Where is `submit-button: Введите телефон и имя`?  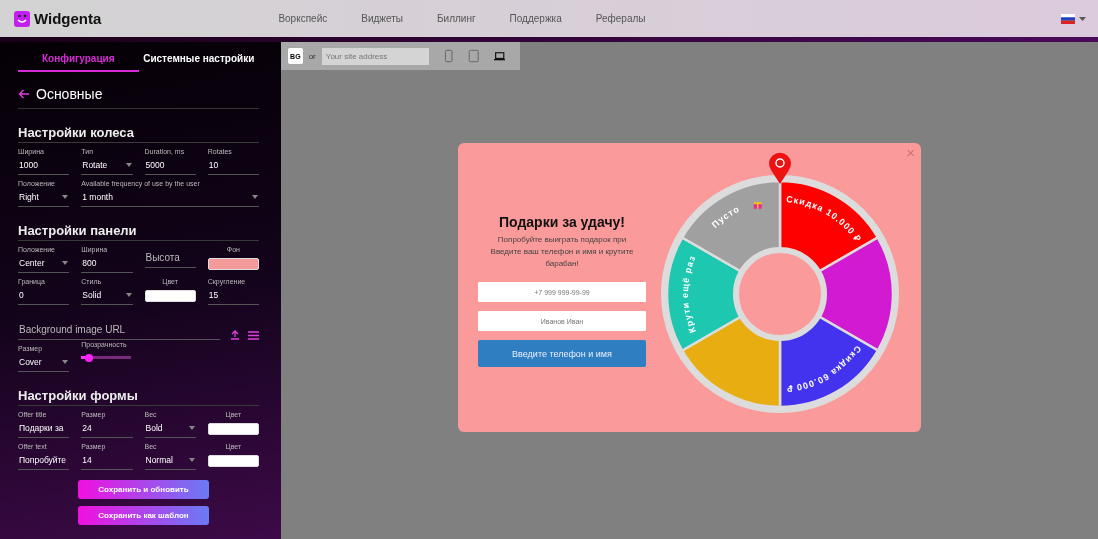
submit-button: Введите телефон и имя is located at coordinates (562, 353).